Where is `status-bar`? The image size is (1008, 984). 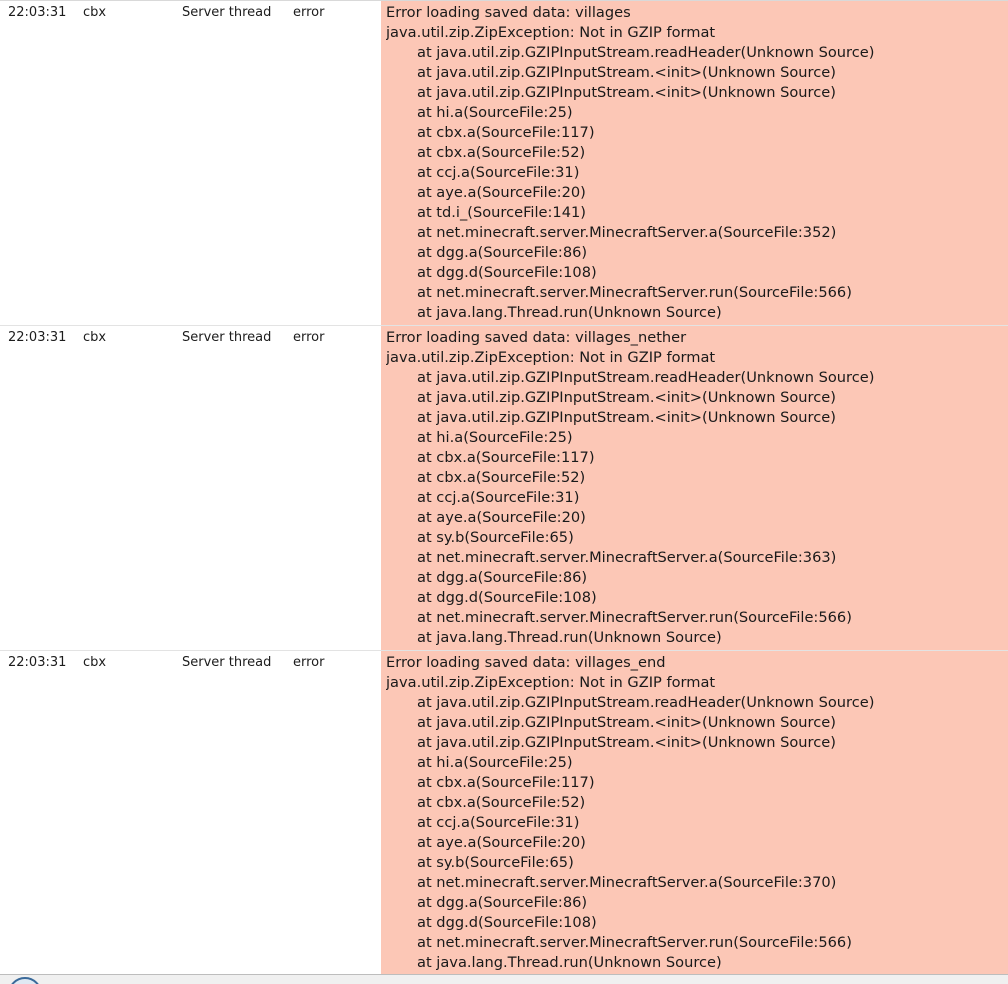 status-bar is located at coordinates (504, 979).